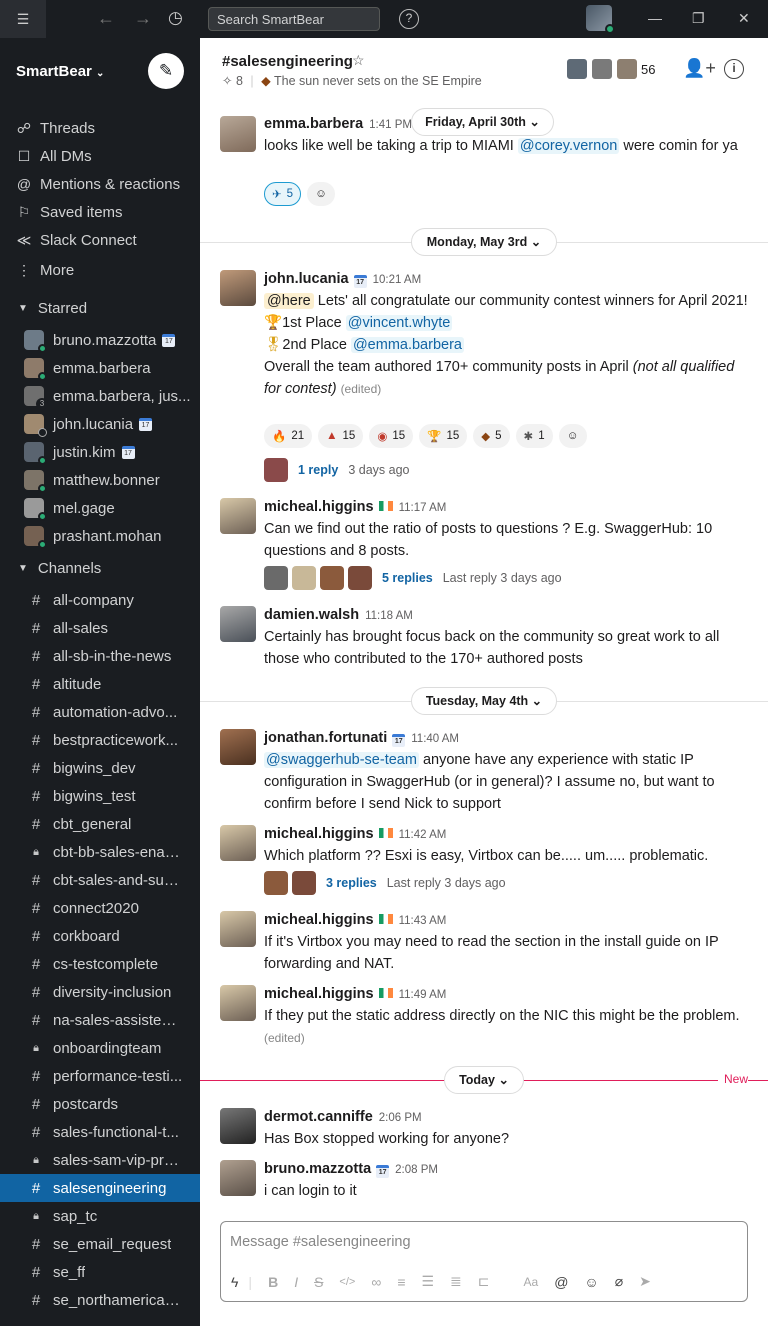 This screenshot has width=768, height=1326. Describe the element at coordinates (320, 1242) in the screenshot. I see `message-input: Message #salesengineering` at that location.